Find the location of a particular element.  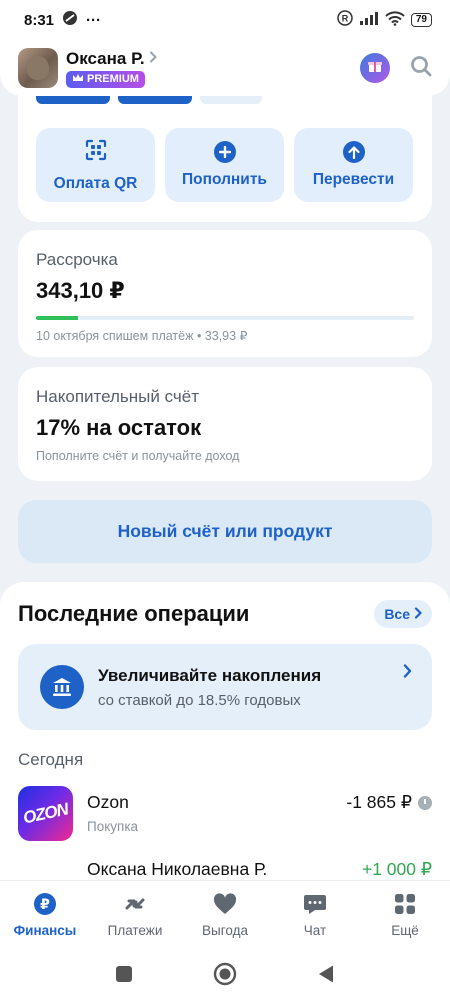

status-time: 8:31 is located at coordinates (39, 20).